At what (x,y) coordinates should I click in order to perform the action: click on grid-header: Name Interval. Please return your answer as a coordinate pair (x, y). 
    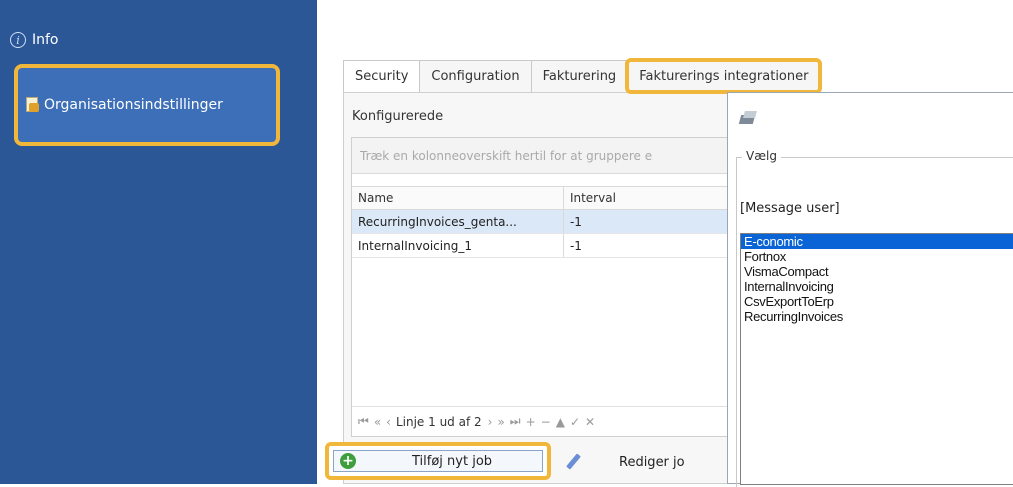
    Looking at the image, I should click on (556, 198).